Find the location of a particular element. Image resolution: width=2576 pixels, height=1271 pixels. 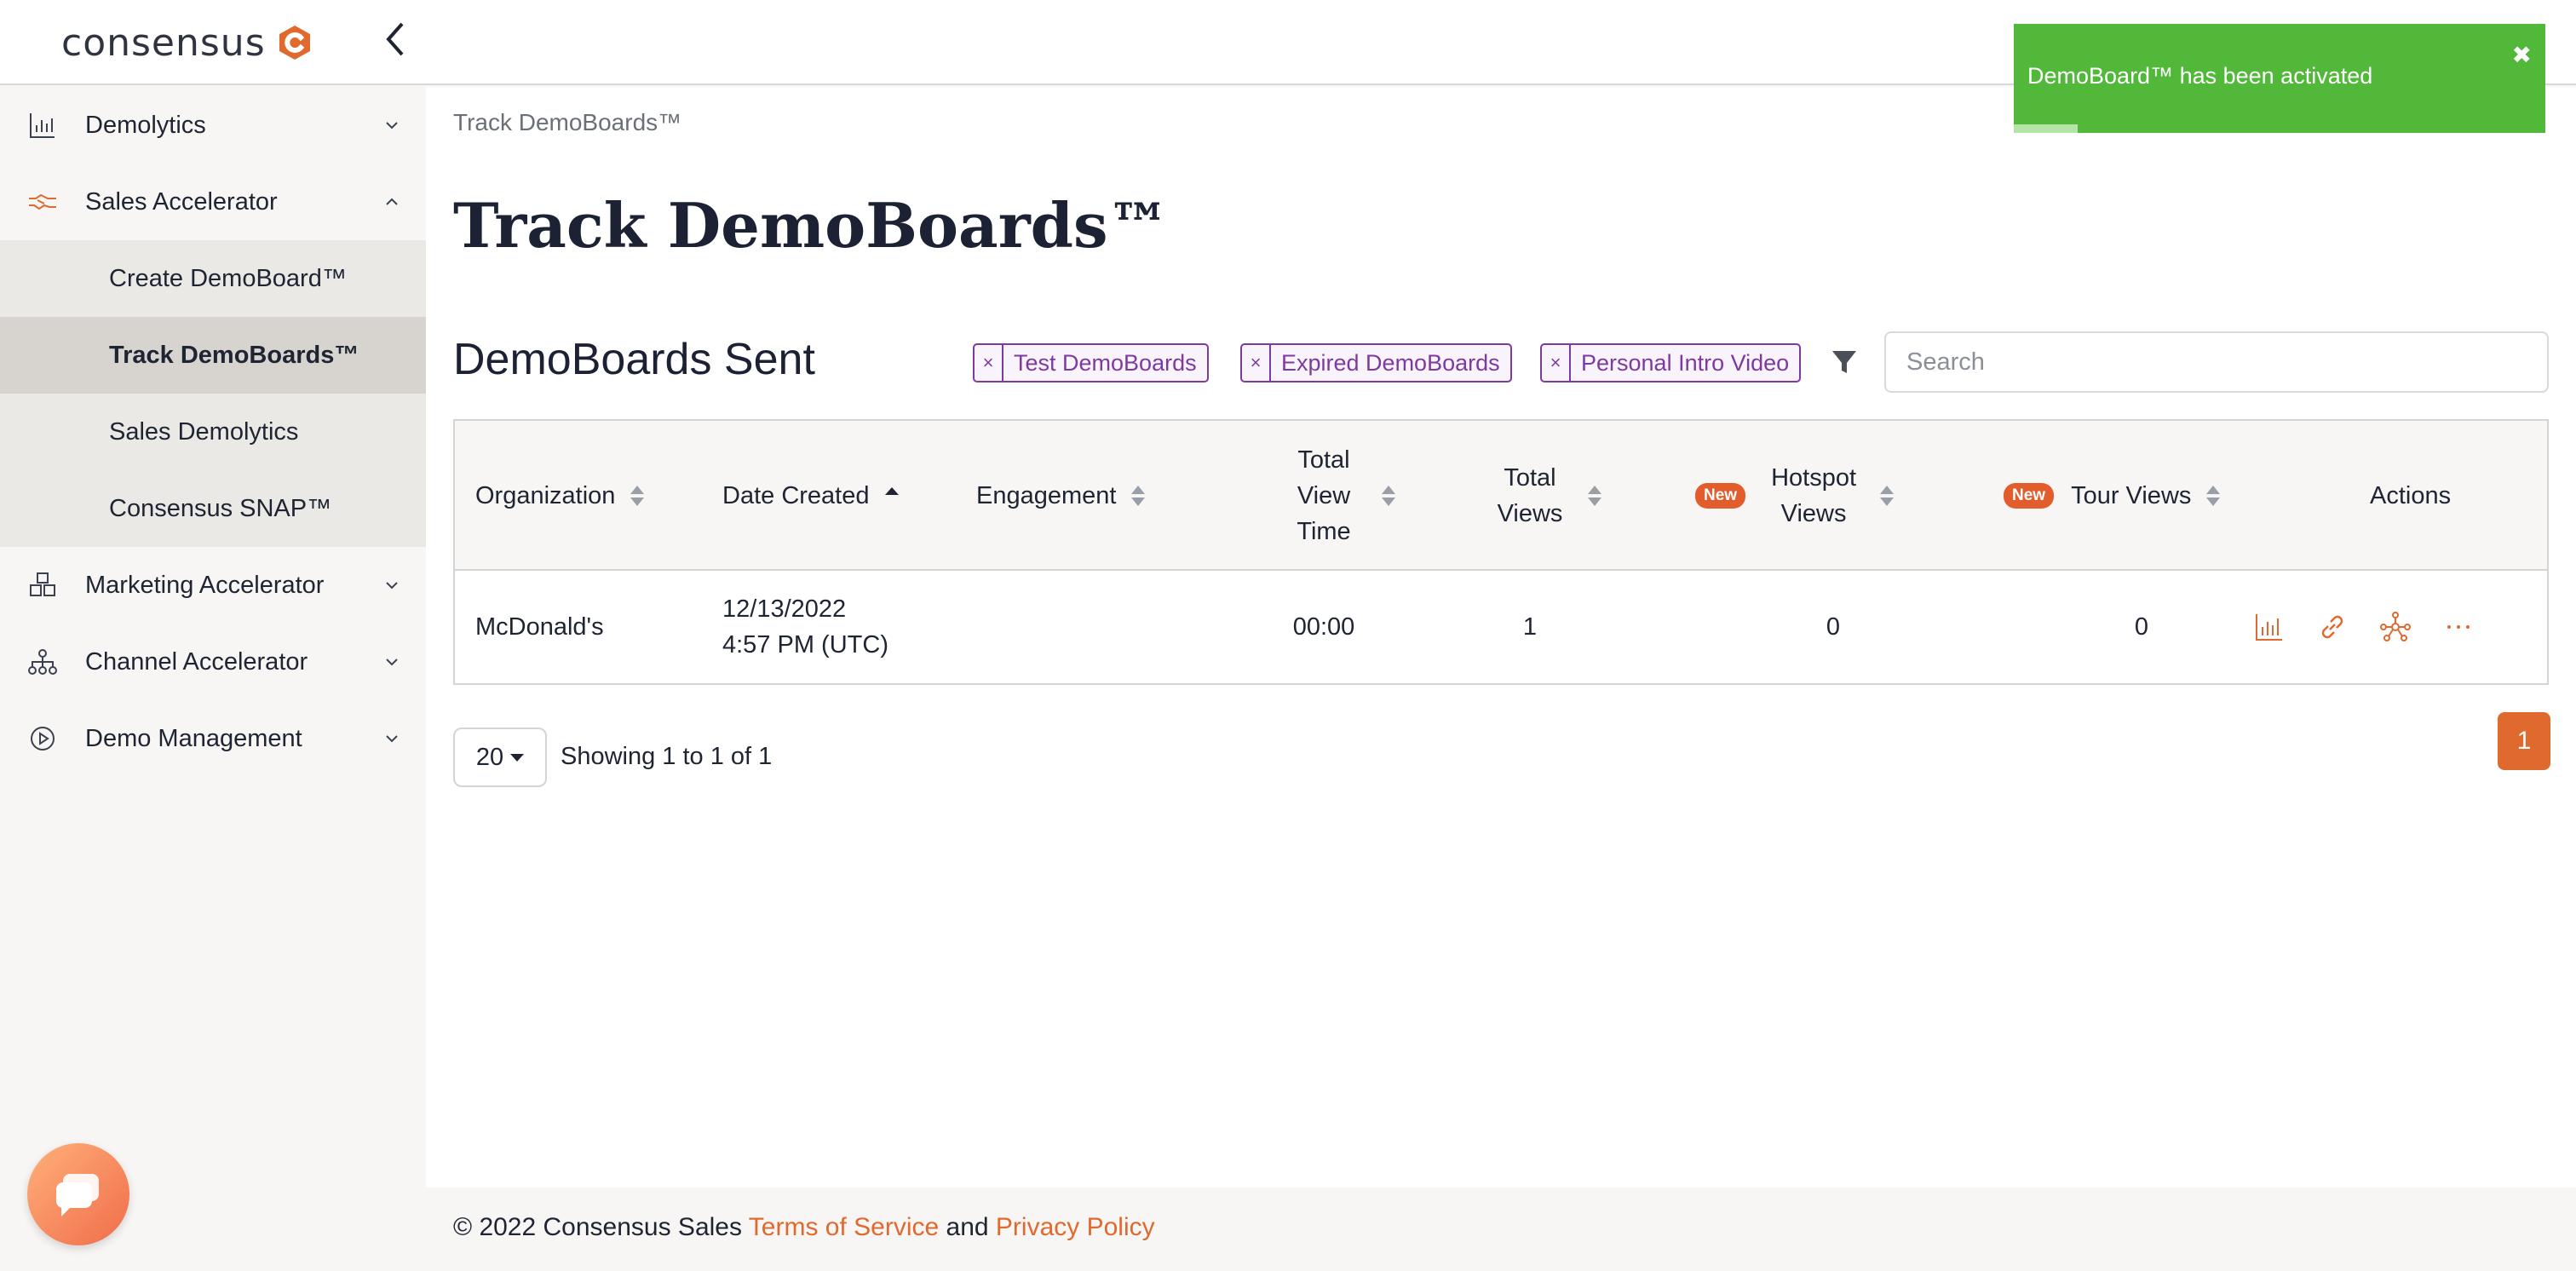

chevron-left-icon is located at coordinates (395, 39).